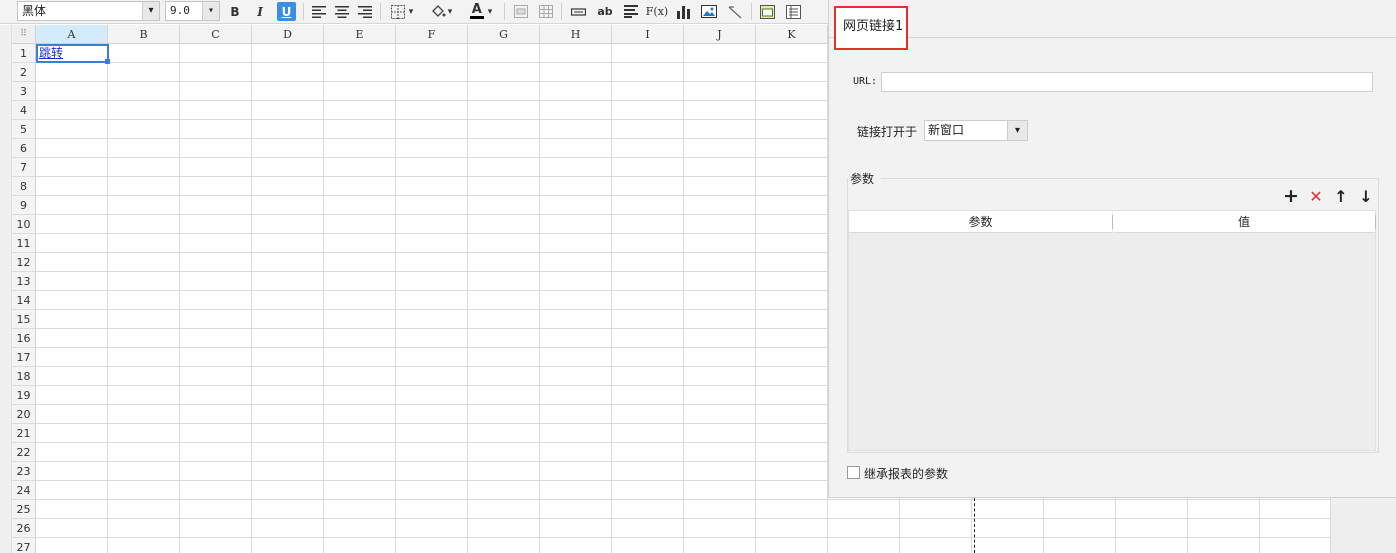  I want to click on inherit-params-checkbox, so click(853, 472).